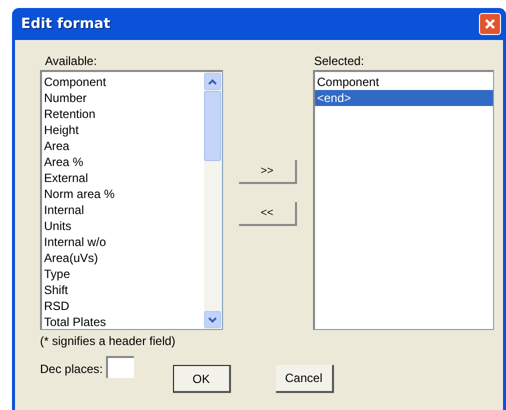  What do you see at coordinates (71, 62) in the screenshot?
I see `available-label: Available:` at bounding box center [71, 62].